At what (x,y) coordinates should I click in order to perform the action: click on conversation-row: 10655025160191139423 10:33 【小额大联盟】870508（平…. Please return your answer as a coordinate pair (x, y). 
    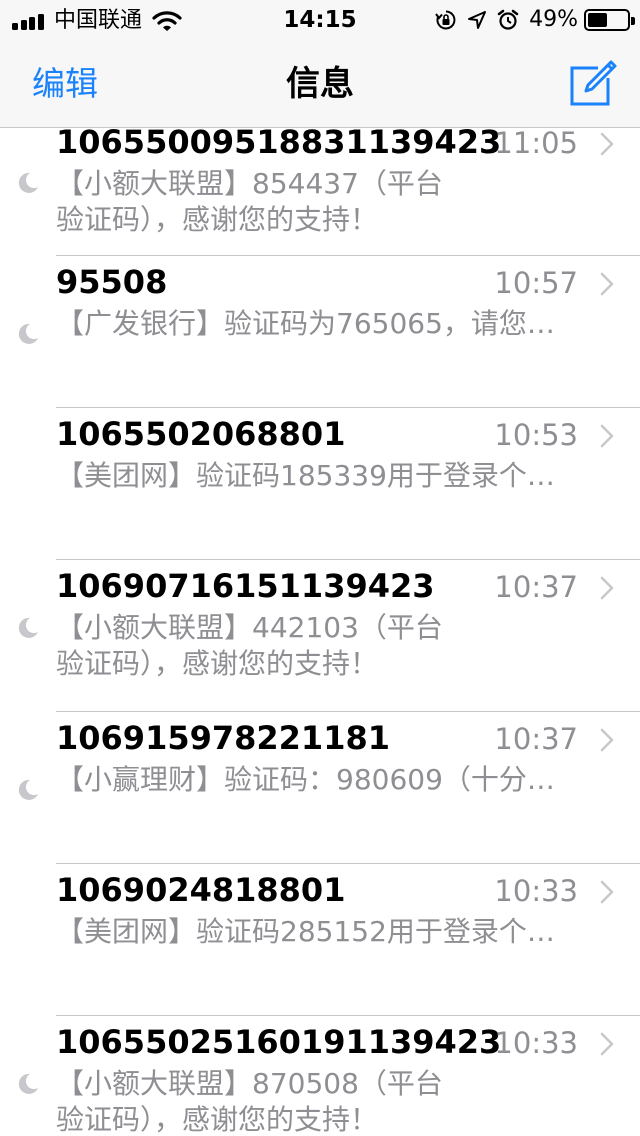
    Looking at the image, I should click on (320, 1076).